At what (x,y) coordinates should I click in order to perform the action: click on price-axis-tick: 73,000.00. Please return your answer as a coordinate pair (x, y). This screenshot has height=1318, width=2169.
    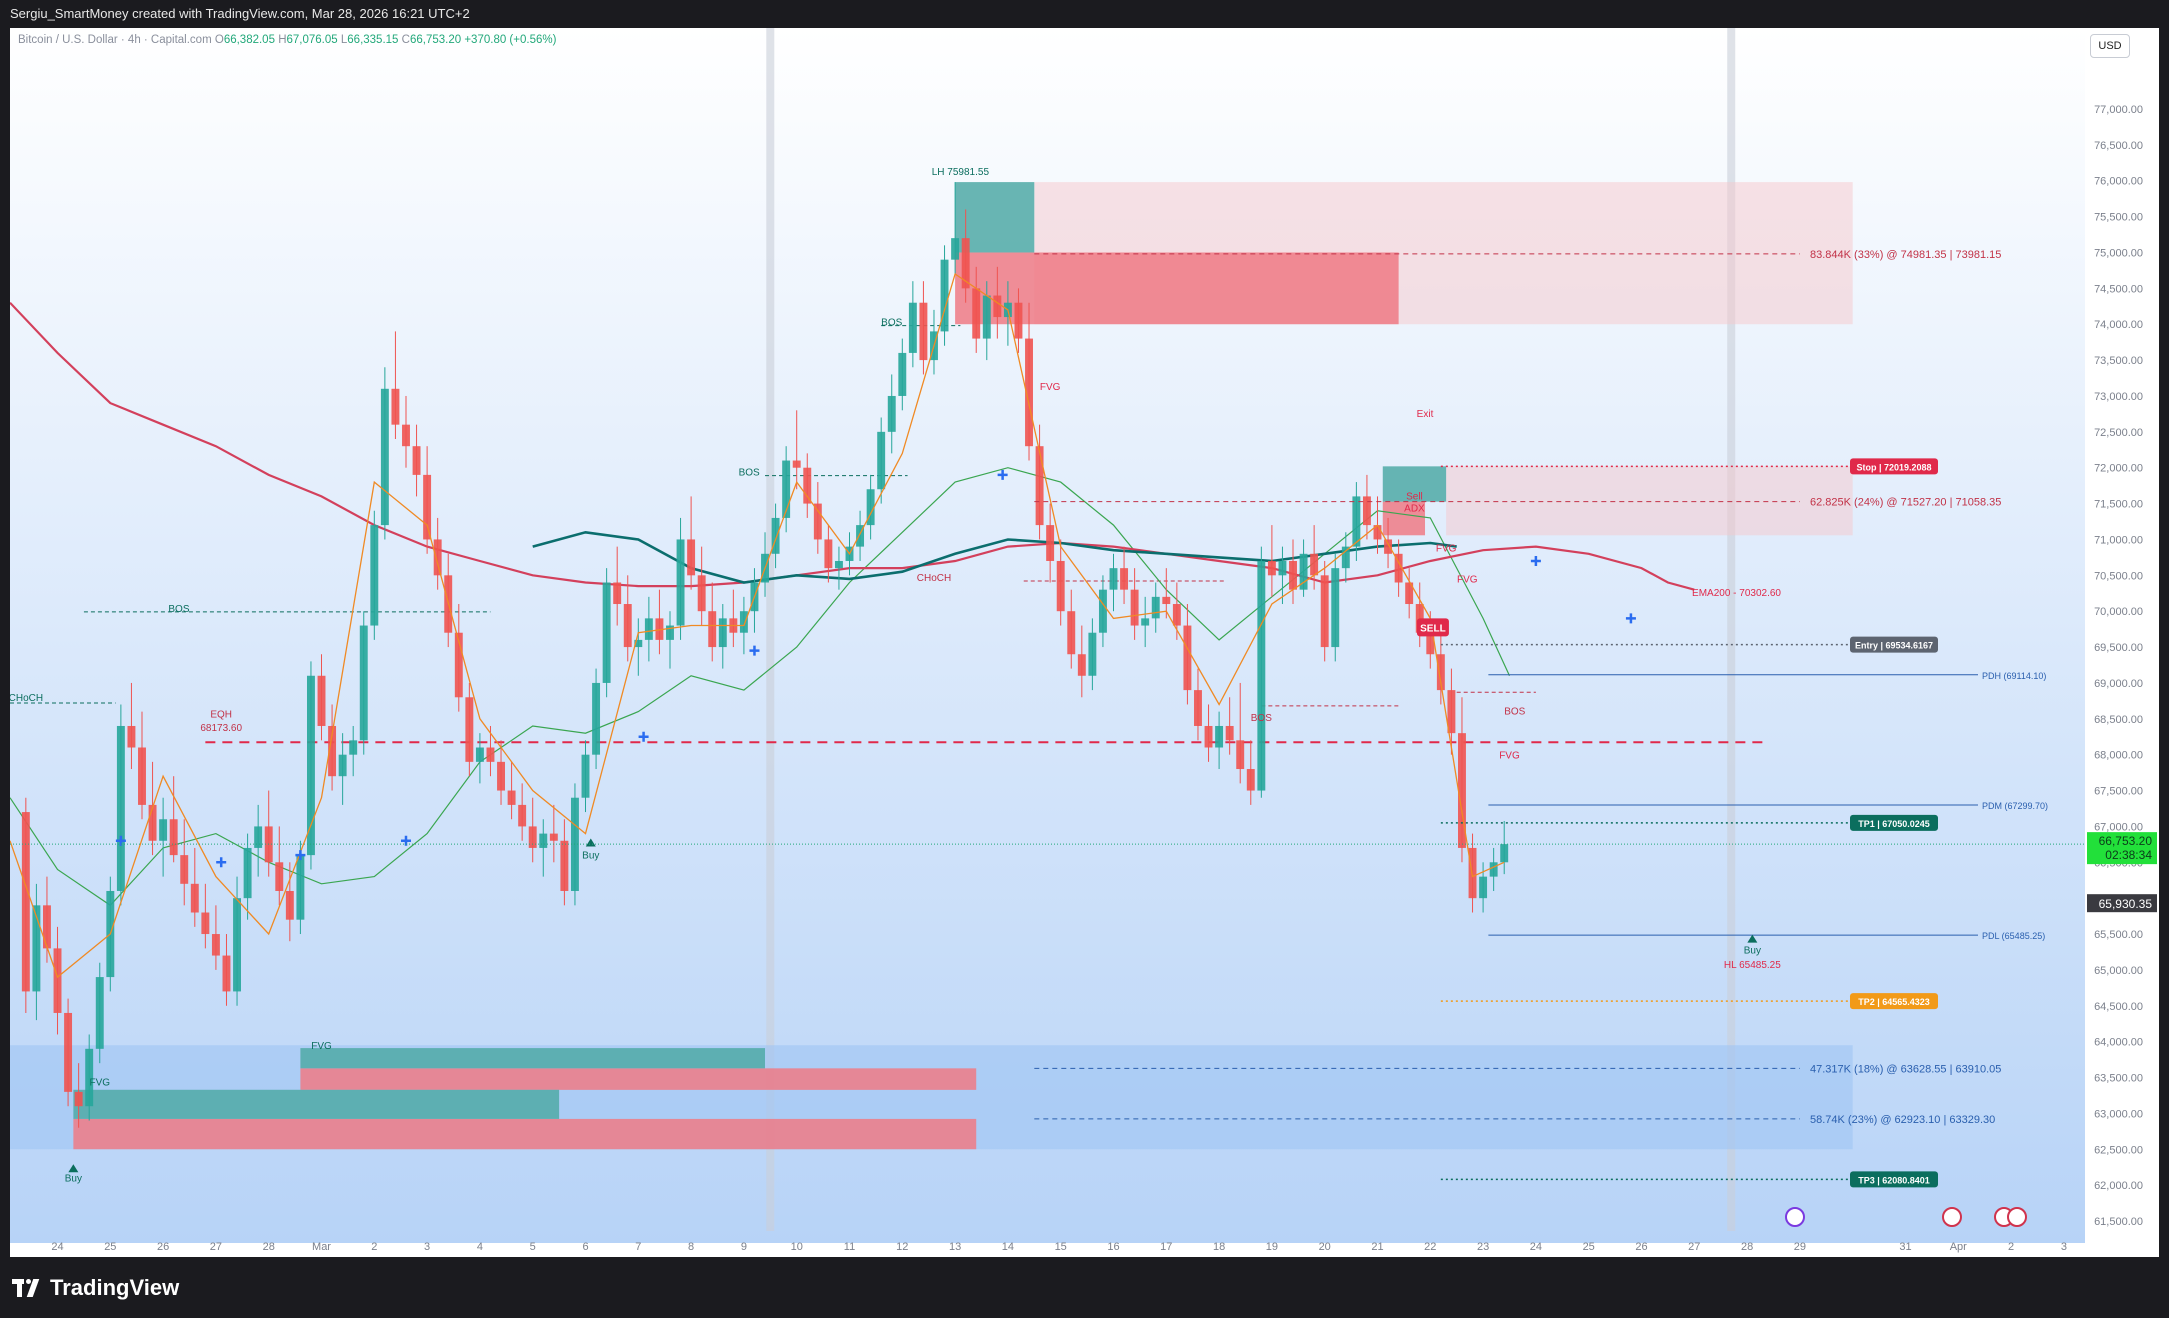
    Looking at the image, I should click on (2118, 397).